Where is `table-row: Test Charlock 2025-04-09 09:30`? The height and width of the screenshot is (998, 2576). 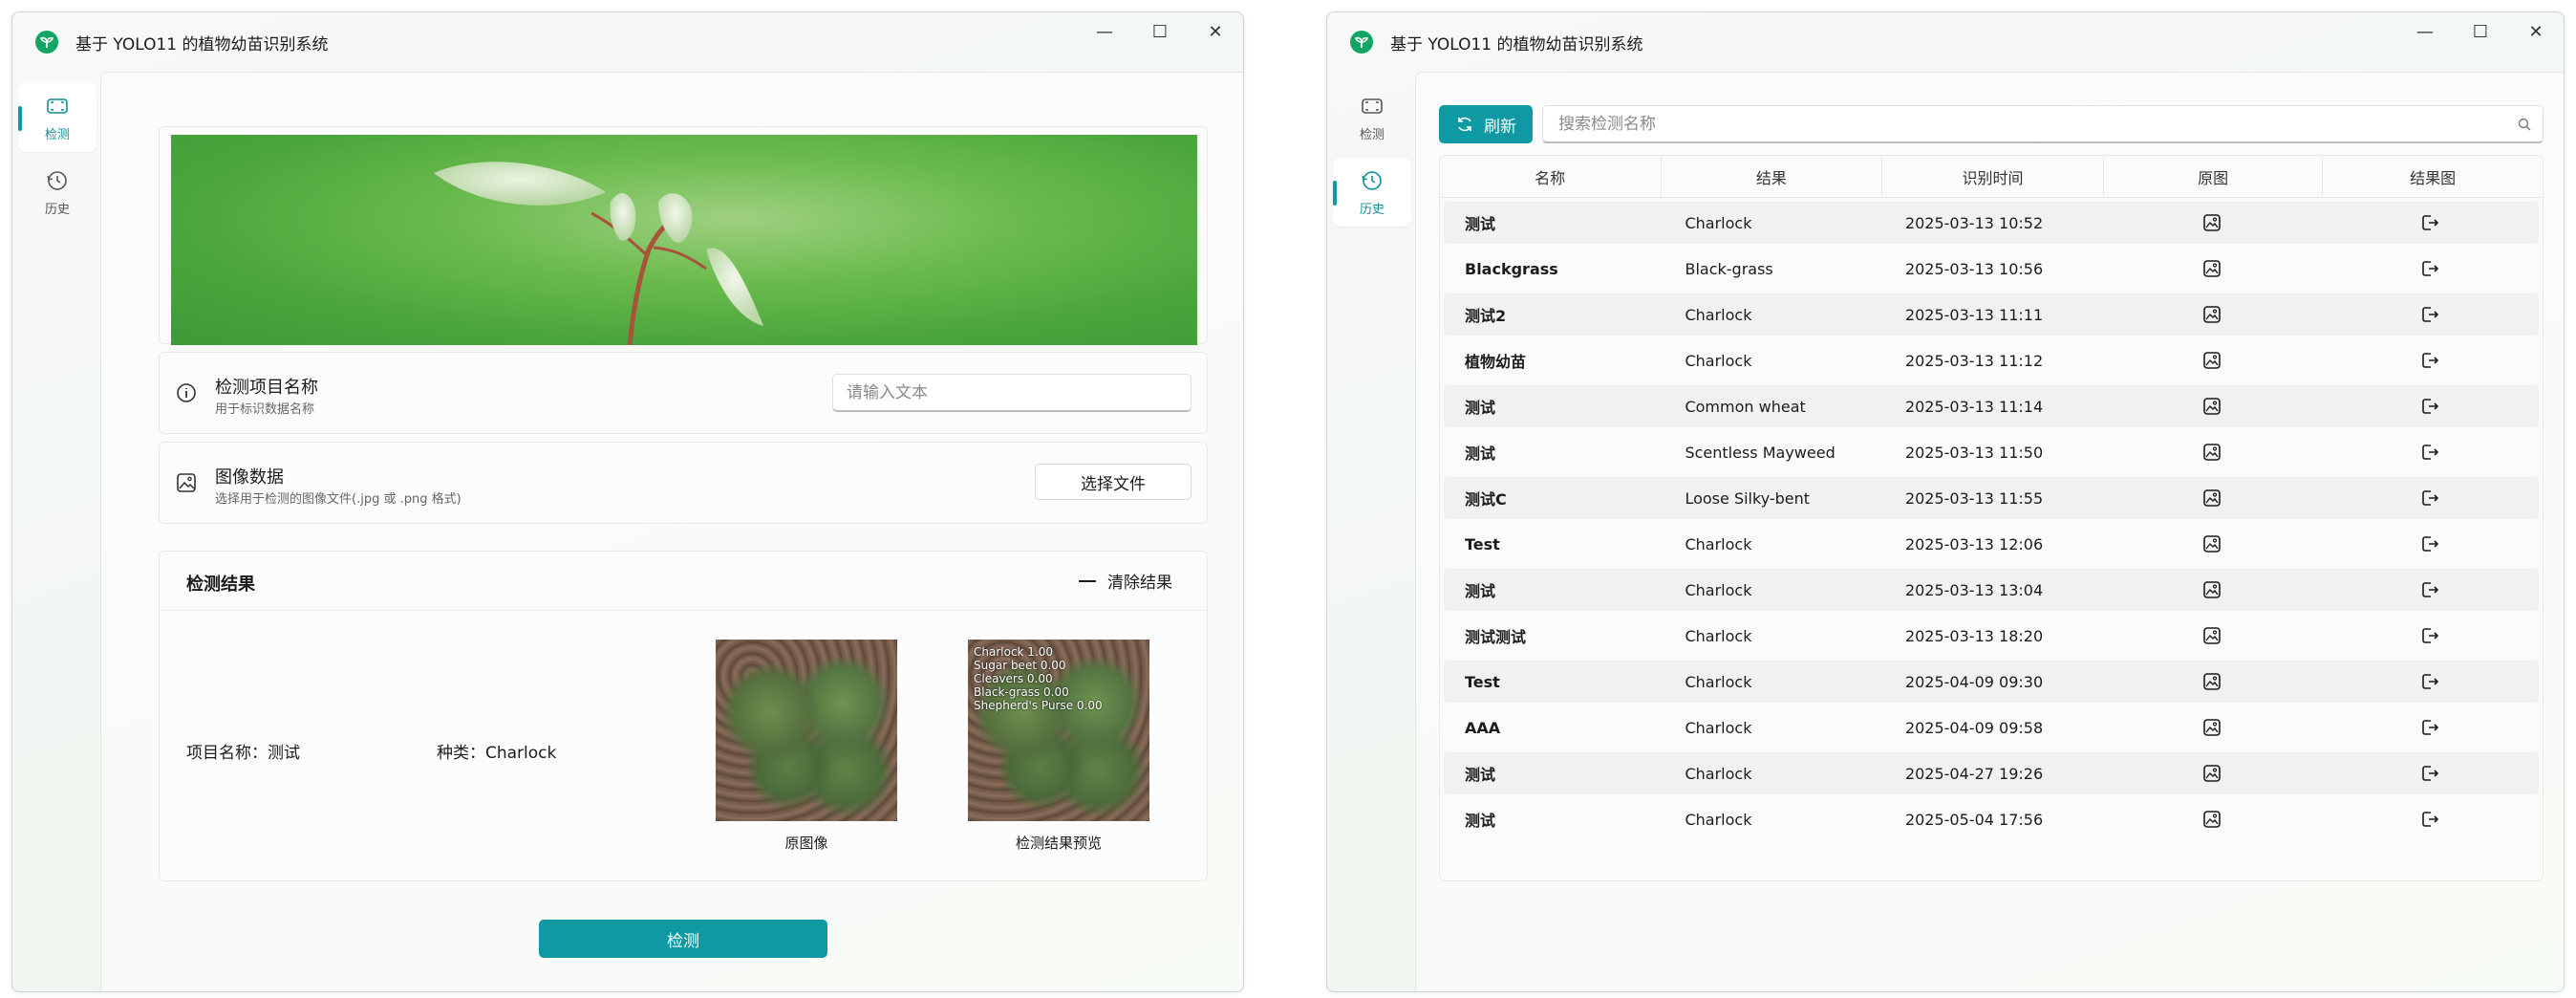 table-row: Test Charlock 2025-04-09 09:30 is located at coordinates (1991, 682).